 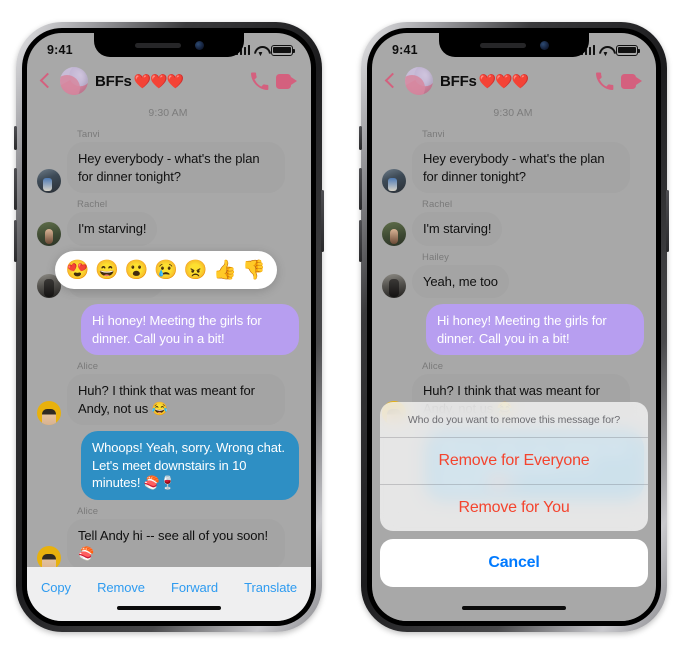 I want to click on sender-name: Rachel, so click(x=437, y=205).